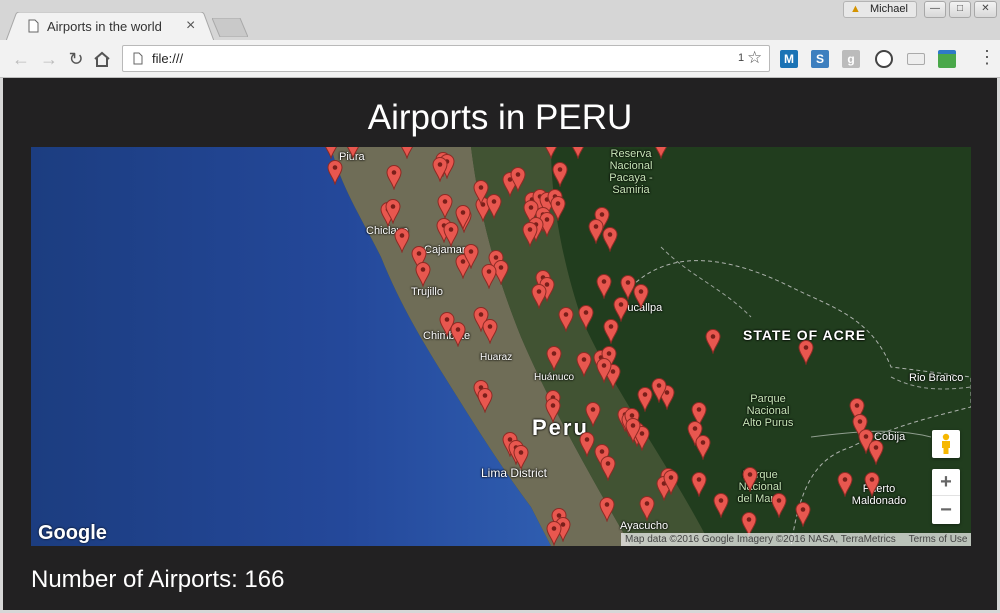 Image resolution: width=1000 pixels, height=613 pixels. Describe the element at coordinates (946, 510) in the screenshot. I see `zoom-out-button: −` at that location.